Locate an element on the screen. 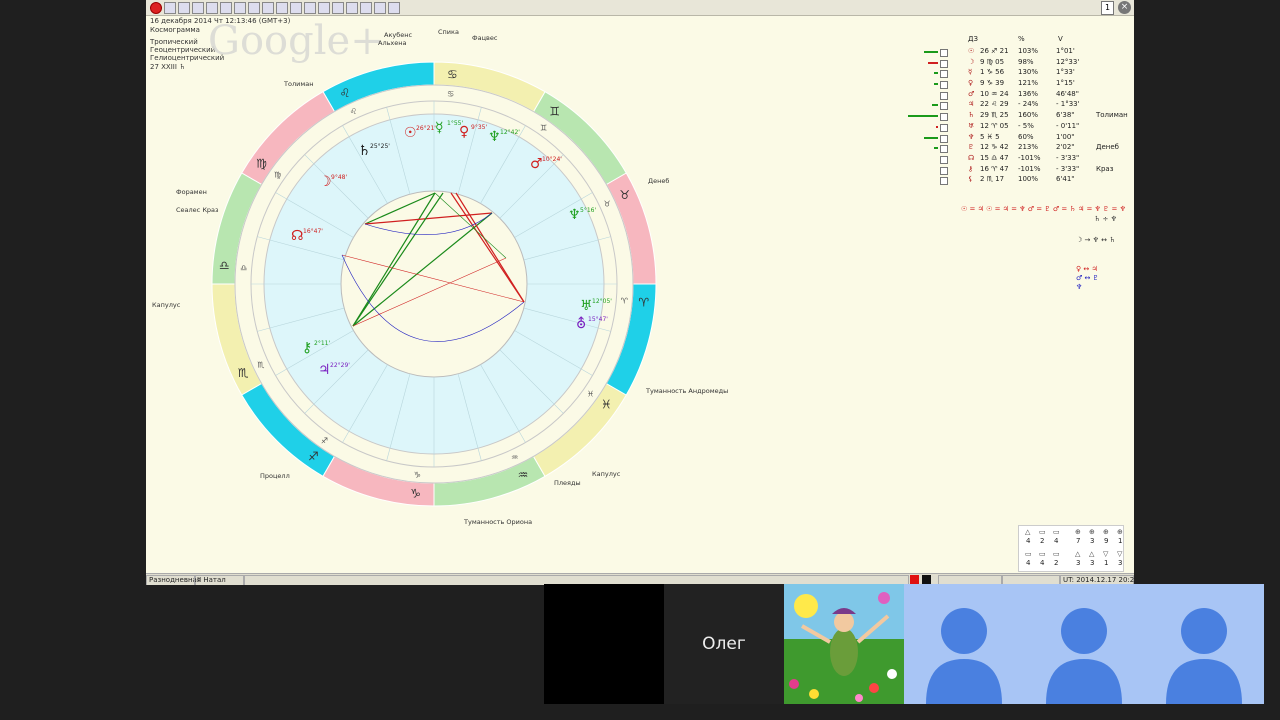 The width and height of the screenshot is (1280, 720). planet-degree-label: 2°11' is located at coordinates (322, 343).